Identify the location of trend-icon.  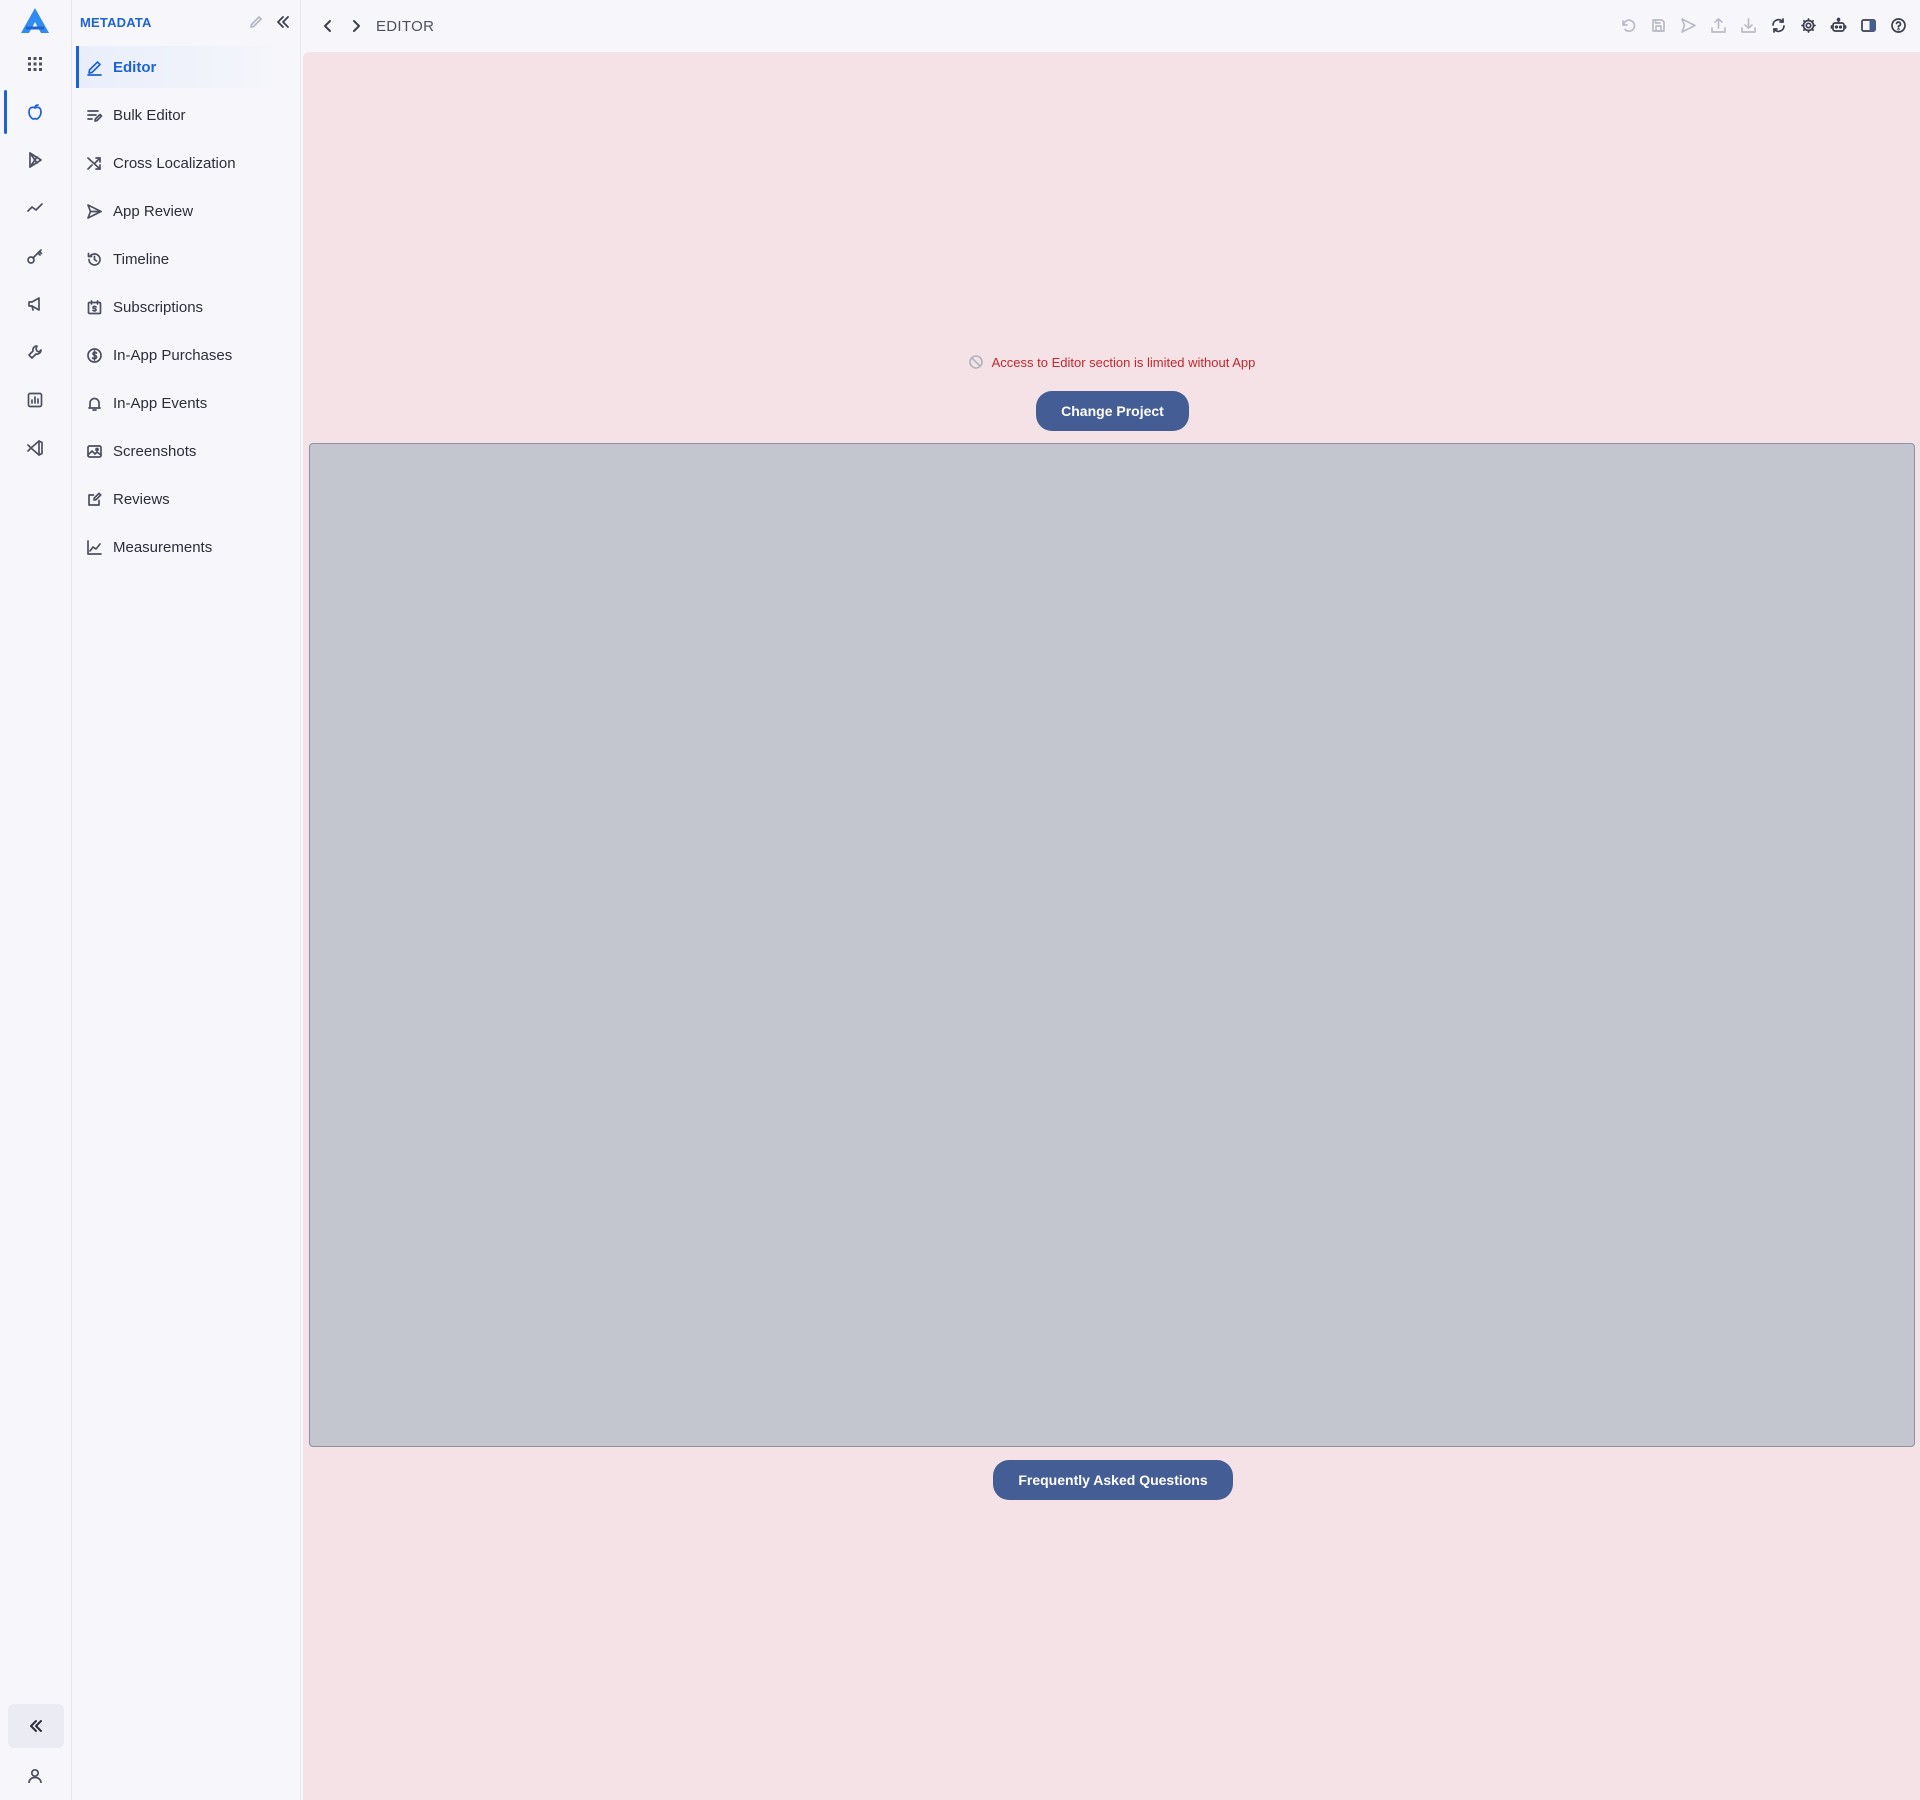
(35, 208).